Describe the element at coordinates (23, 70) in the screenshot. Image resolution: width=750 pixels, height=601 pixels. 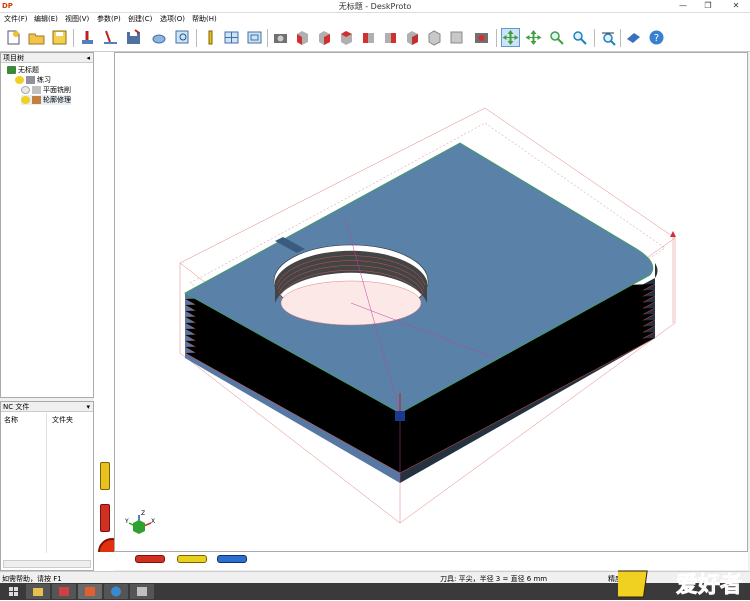
I see `tree-item-project: 无标题` at that location.